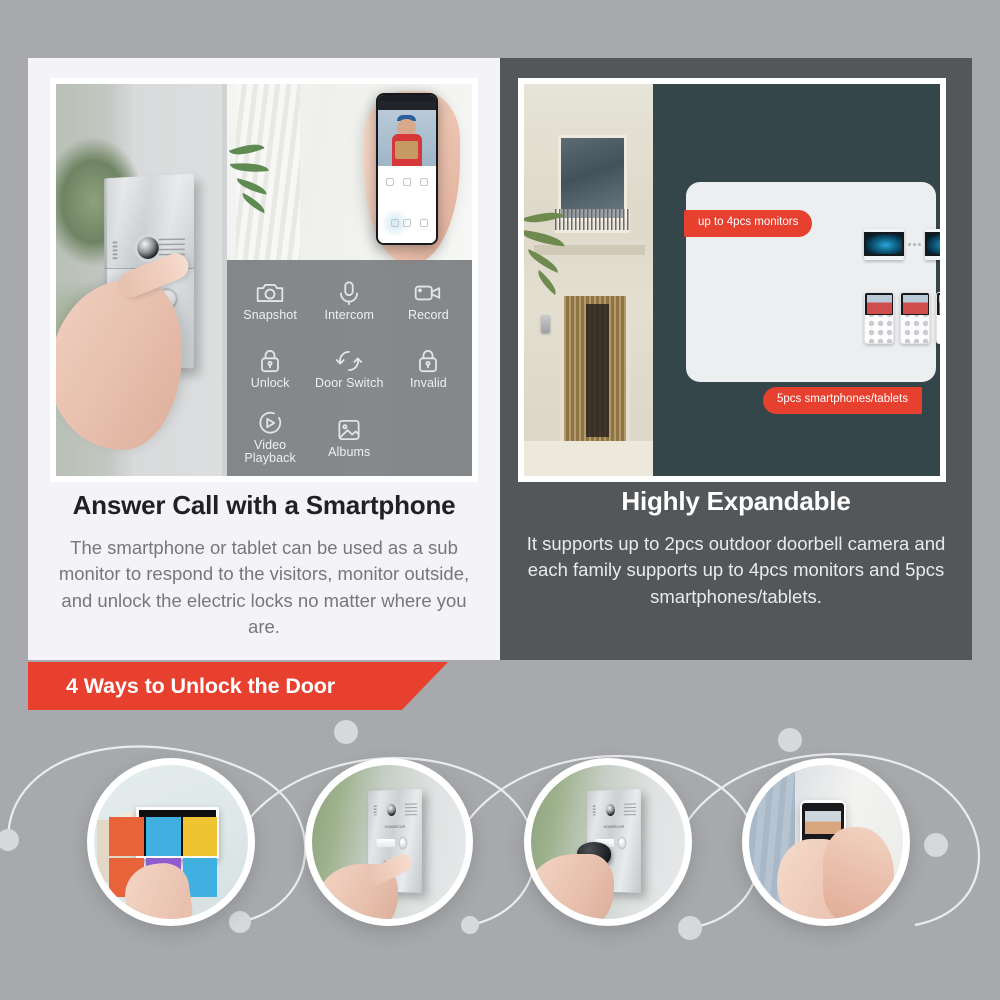  I want to click on app-function-record: Record, so click(428, 301).